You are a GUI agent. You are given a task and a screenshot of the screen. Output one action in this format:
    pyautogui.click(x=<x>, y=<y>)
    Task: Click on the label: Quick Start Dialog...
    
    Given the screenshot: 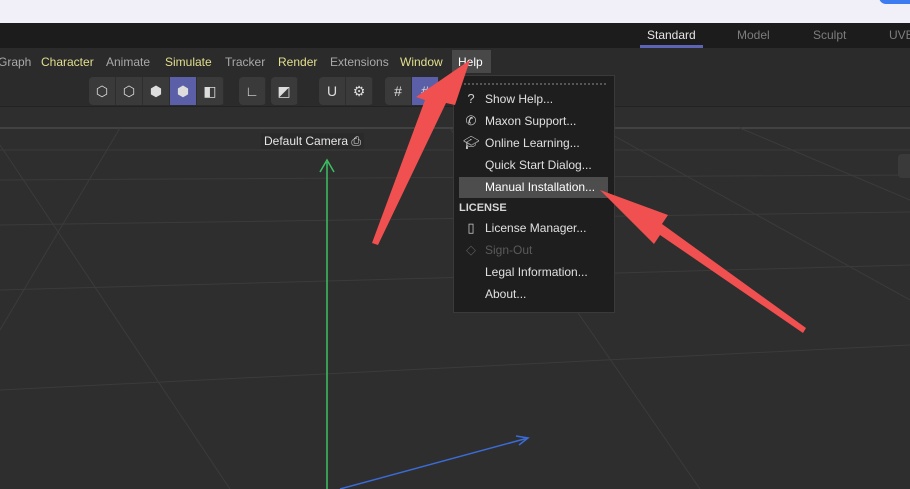 What is the action you would take?
    pyautogui.click(x=538, y=165)
    